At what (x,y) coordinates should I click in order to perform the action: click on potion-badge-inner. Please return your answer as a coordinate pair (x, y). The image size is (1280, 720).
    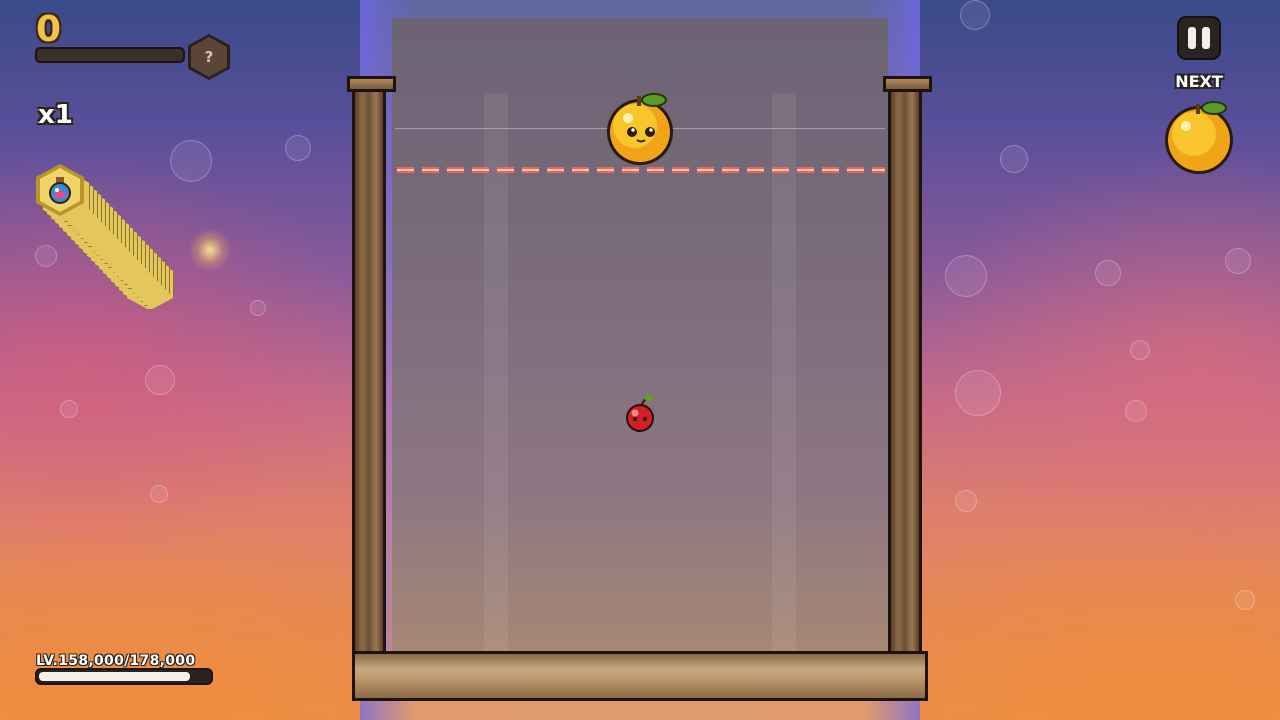
    Looking at the image, I should click on (60, 190).